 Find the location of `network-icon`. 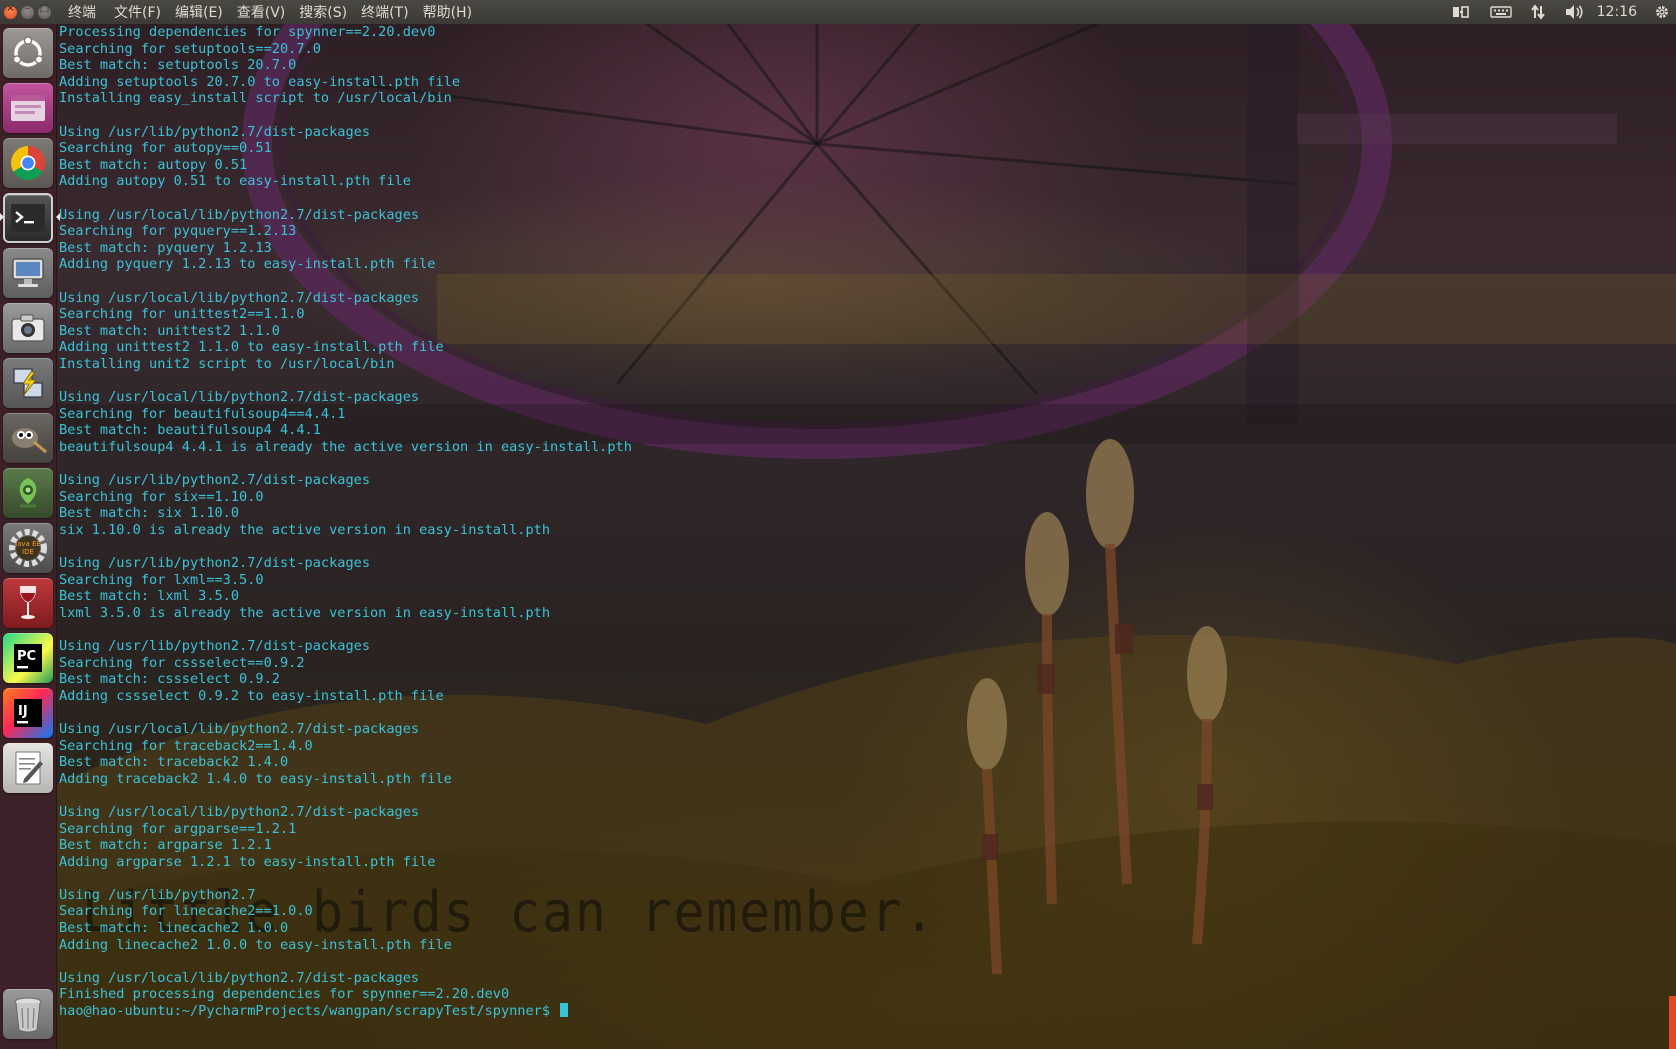

network-icon is located at coordinates (1538, 12).